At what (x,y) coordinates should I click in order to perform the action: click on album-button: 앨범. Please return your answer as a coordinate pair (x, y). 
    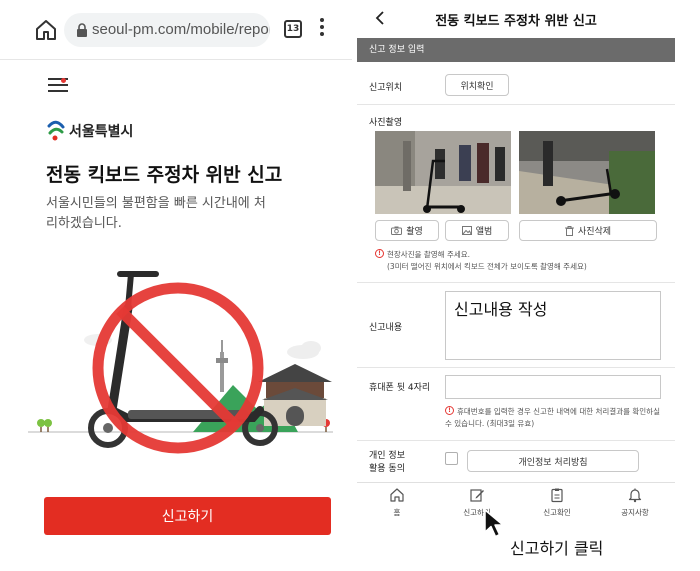
    Looking at the image, I should click on (477, 230).